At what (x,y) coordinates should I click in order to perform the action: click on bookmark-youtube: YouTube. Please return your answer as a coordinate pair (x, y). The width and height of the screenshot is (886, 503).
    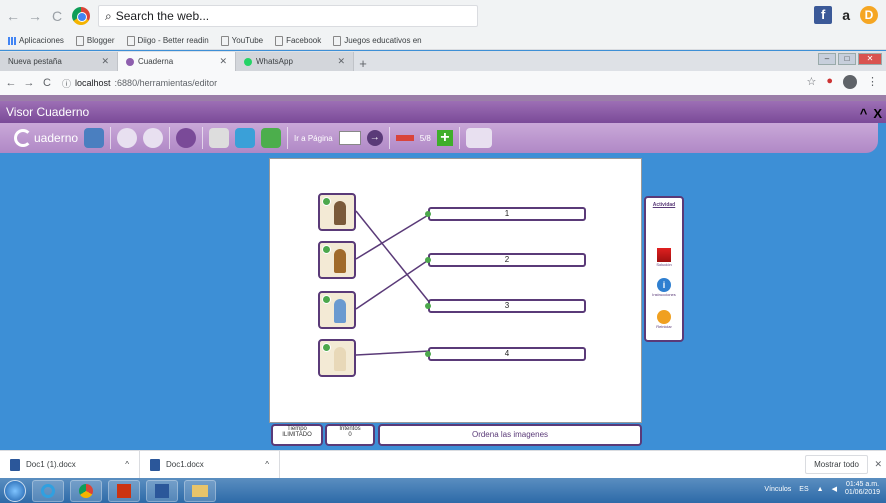
    Looking at the image, I should click on (241, 40).